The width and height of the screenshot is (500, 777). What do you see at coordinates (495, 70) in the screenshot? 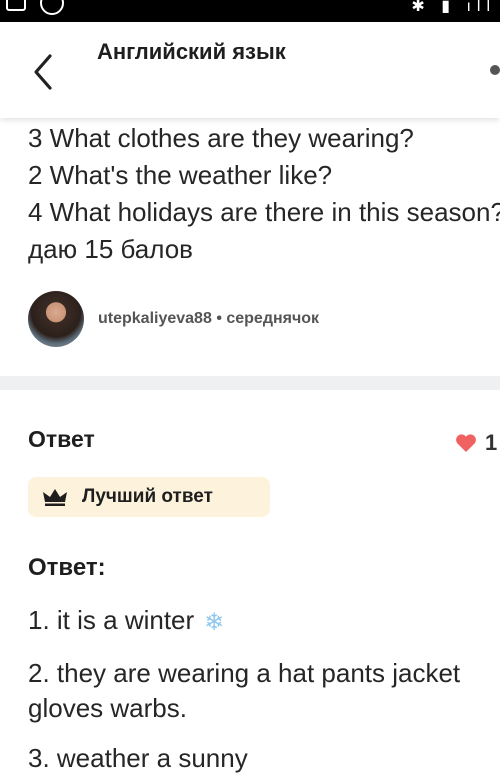
I see `more-options-icon` at bounding box center [495, 70].